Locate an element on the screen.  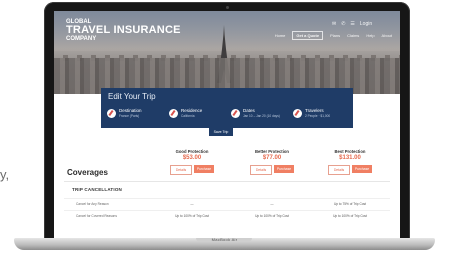
nav-claims: Claims is located at coordinates (353, 36).